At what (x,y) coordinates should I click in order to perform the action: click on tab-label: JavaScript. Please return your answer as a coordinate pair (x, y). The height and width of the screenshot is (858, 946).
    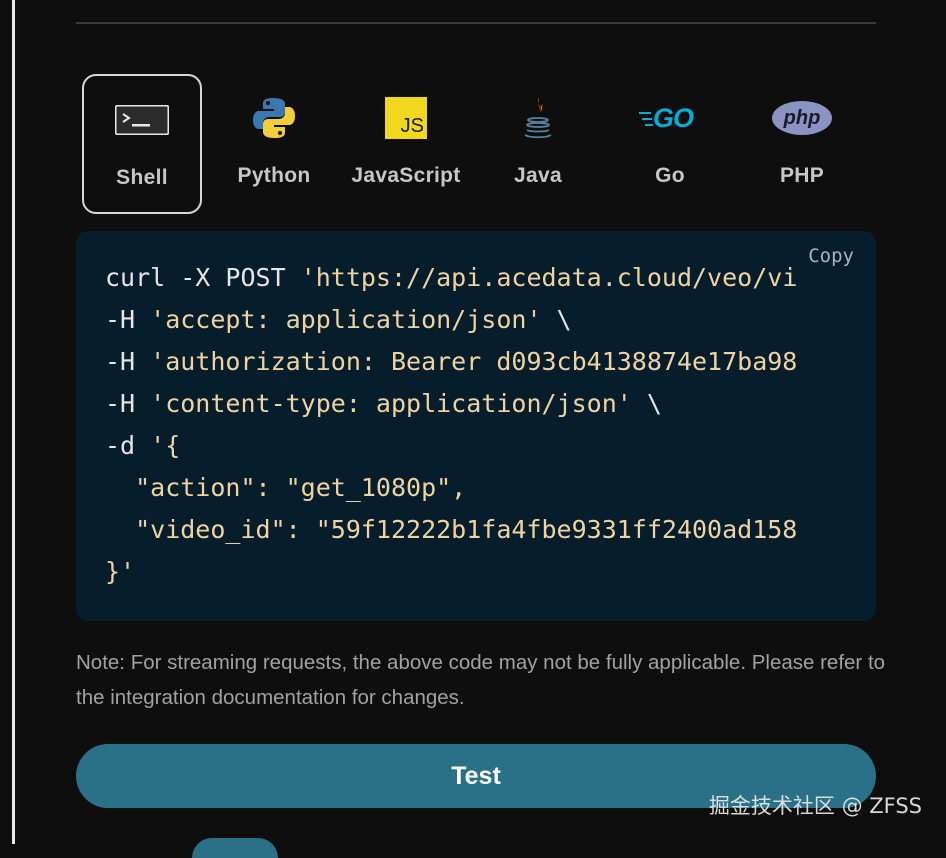
    Looking at the image, I should click on (406, 175).